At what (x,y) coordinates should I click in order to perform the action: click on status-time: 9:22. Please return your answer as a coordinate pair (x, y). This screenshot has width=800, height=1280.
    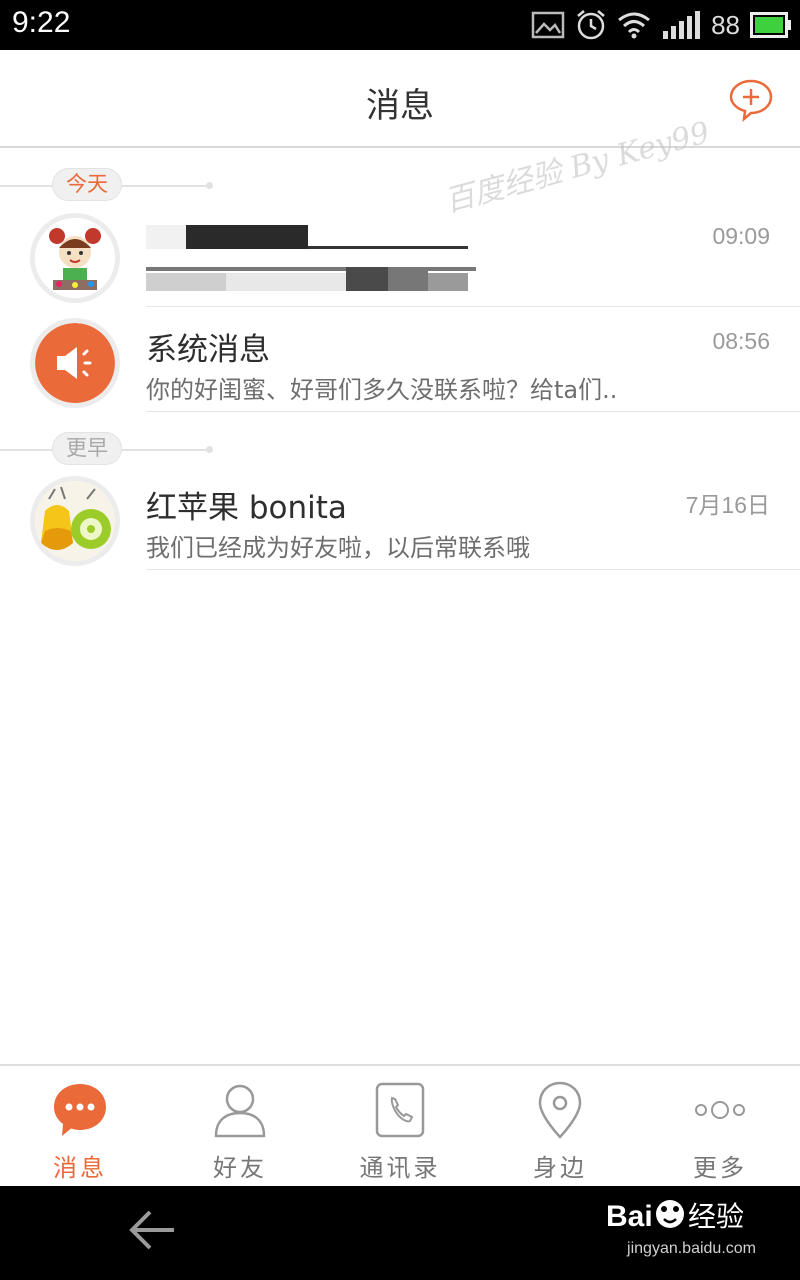
    Looking at the image, I should click on (41, 22).